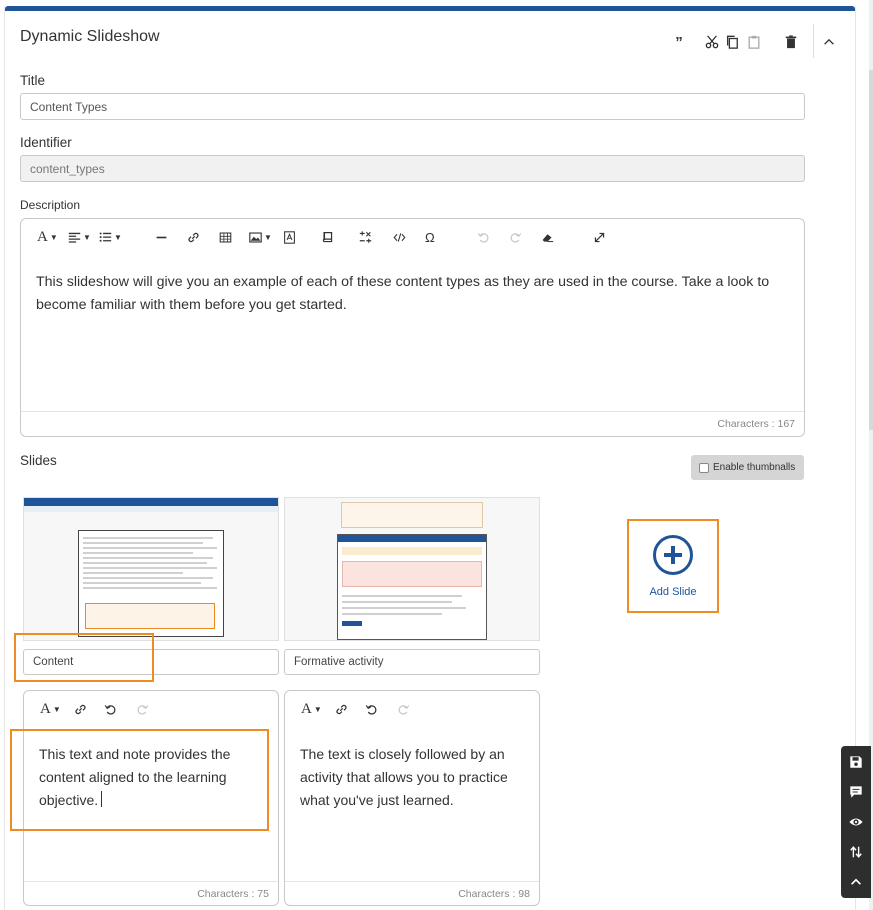  Describe the element at coordinates (871, 250) in the screenshot. I see `scrollbar-thumb` at that location.